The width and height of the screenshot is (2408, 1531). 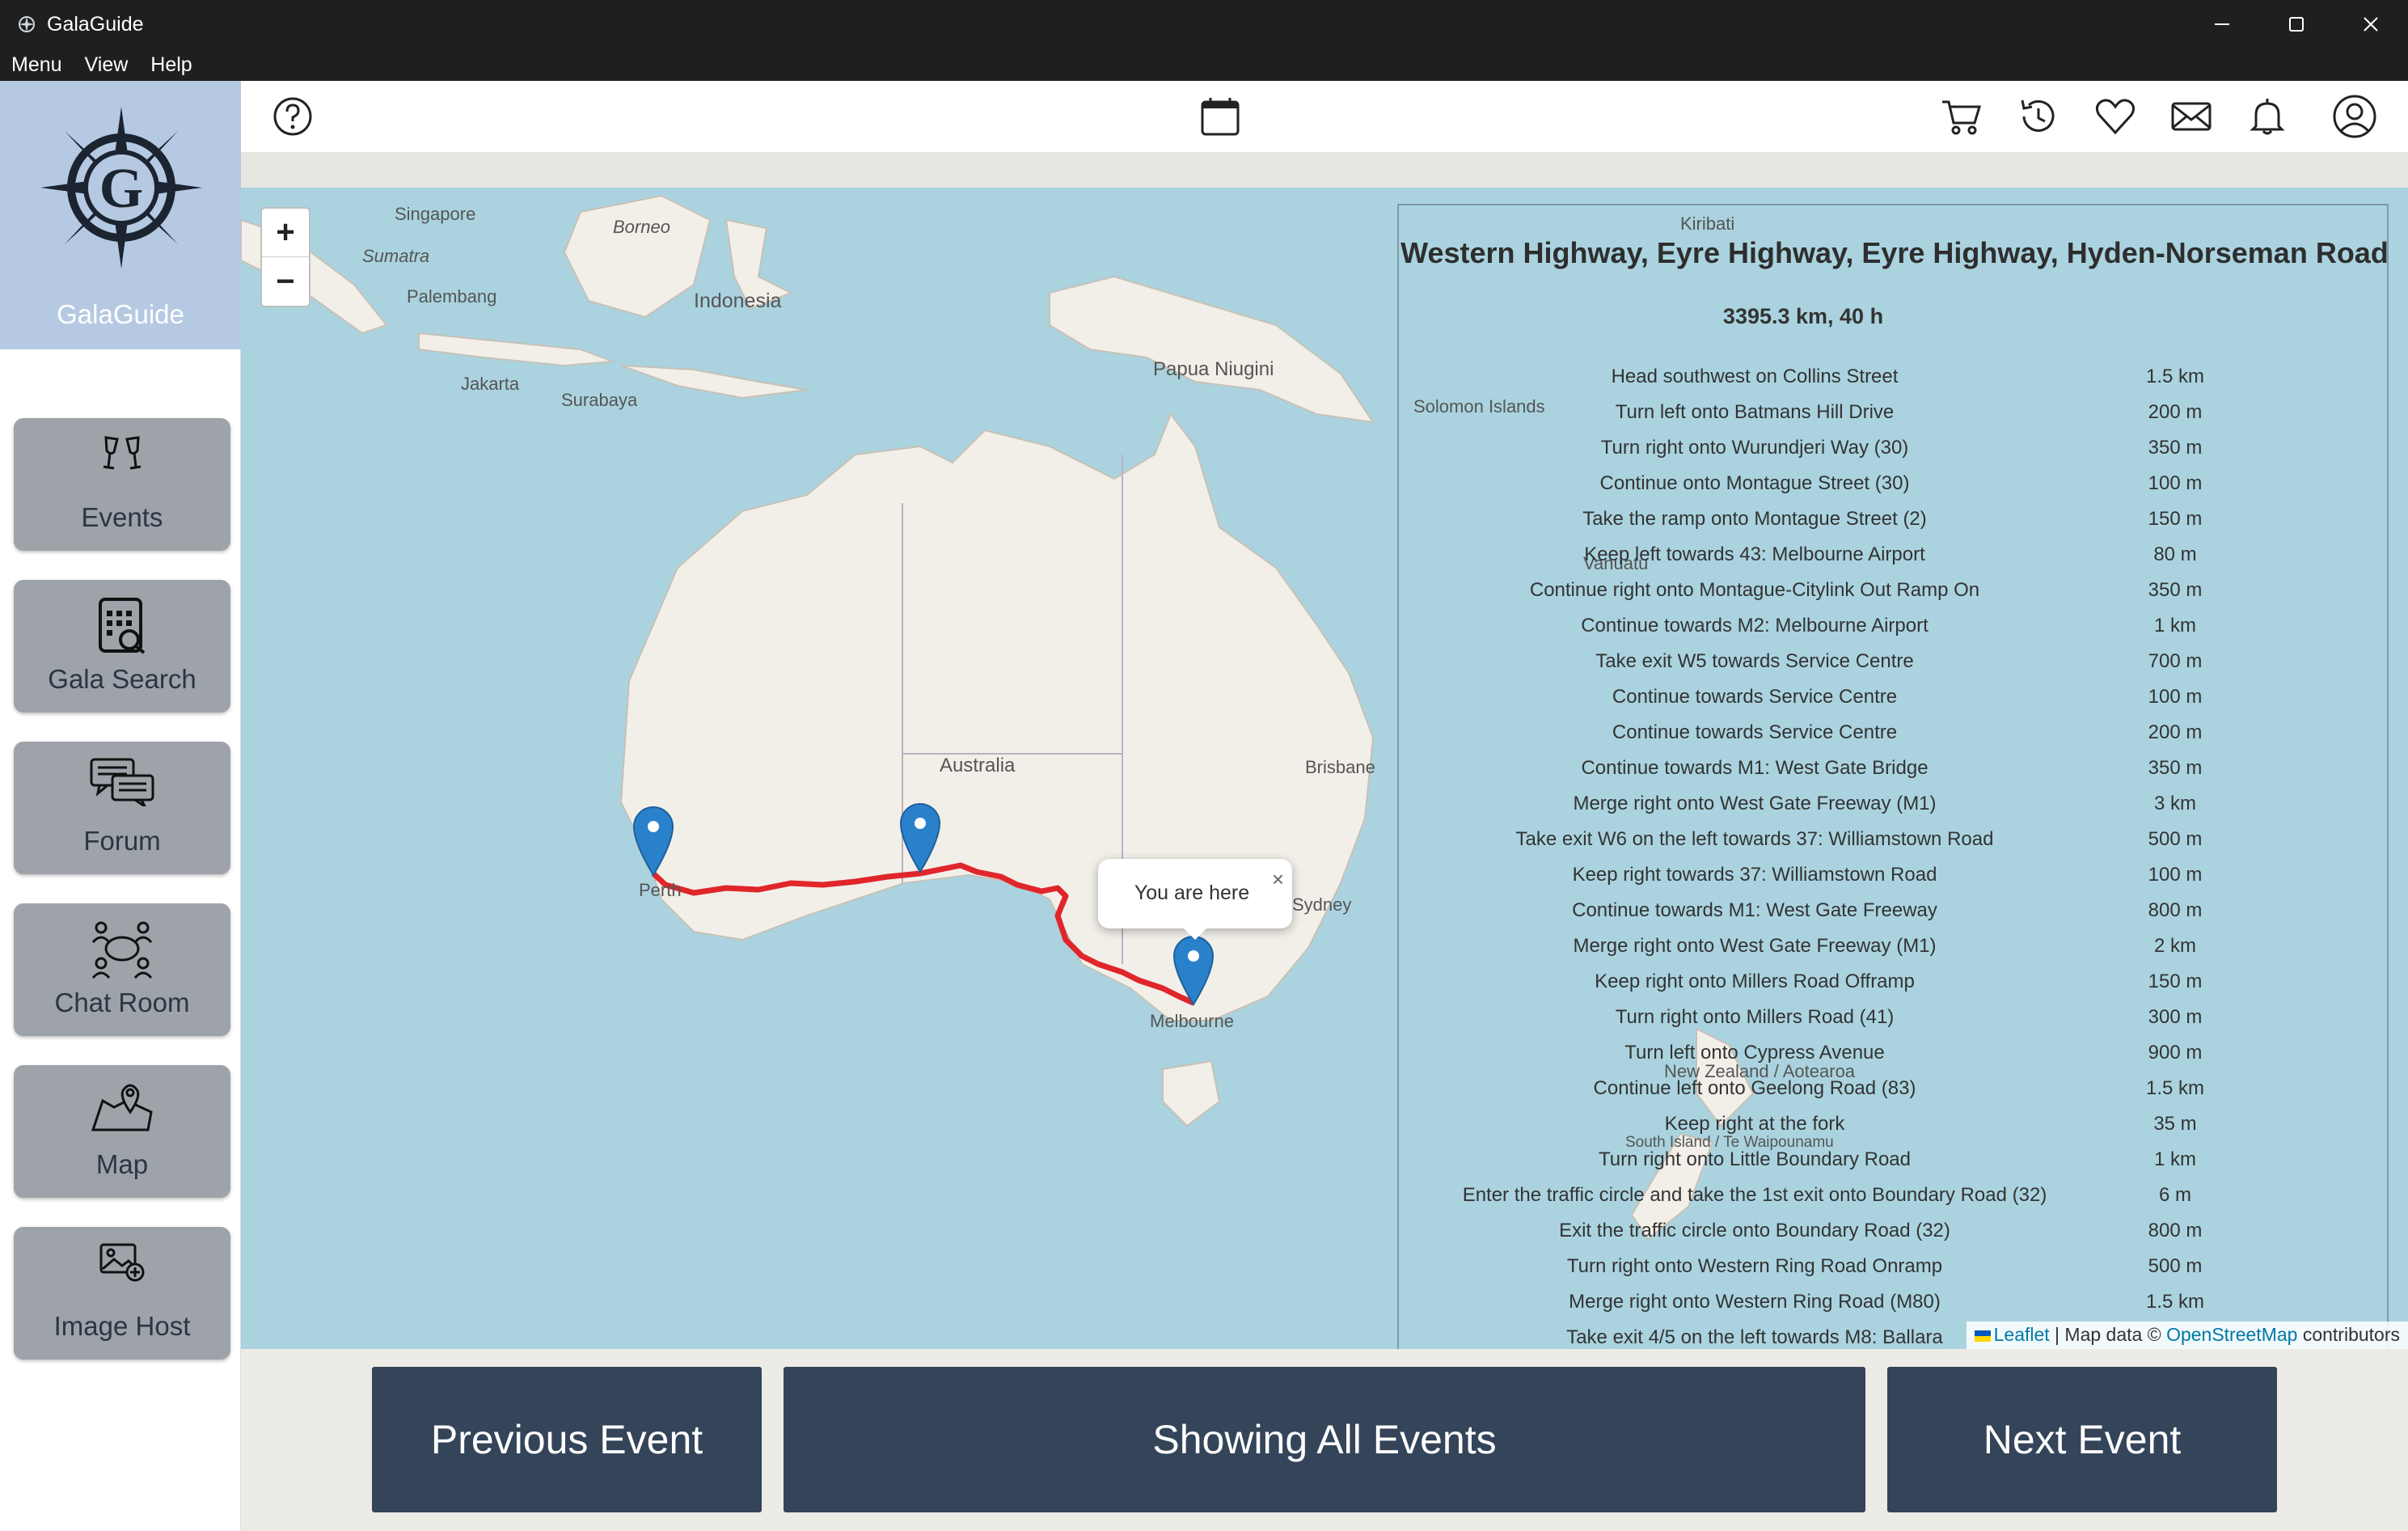 I want to click on bell-icon, so click(x=2267, y=116).